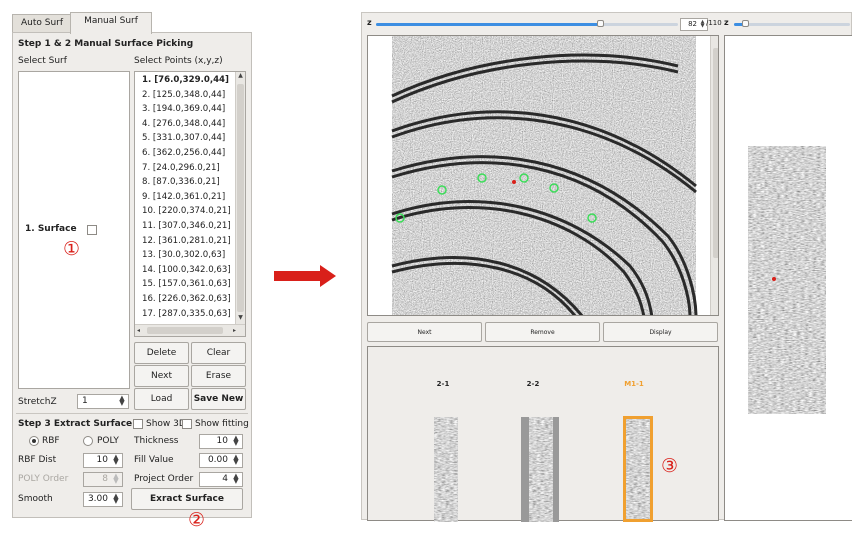  I want to click on poly-order-spinbox: 8 ▲ ▼, so click(103, 479).